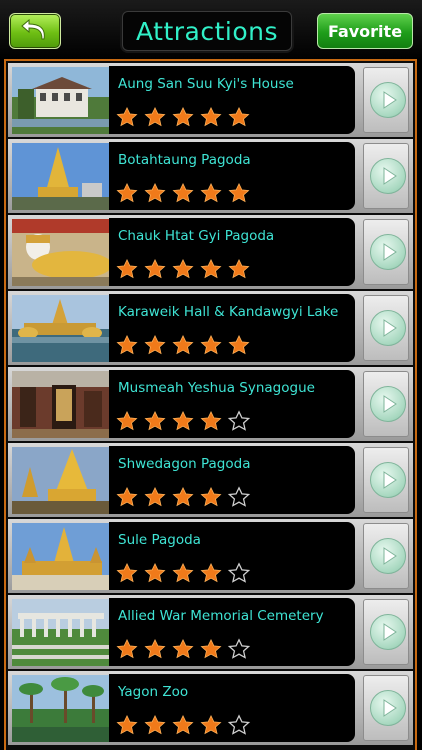  I want to click on attraction-card: Yagon Zoo, so click(232, 708).